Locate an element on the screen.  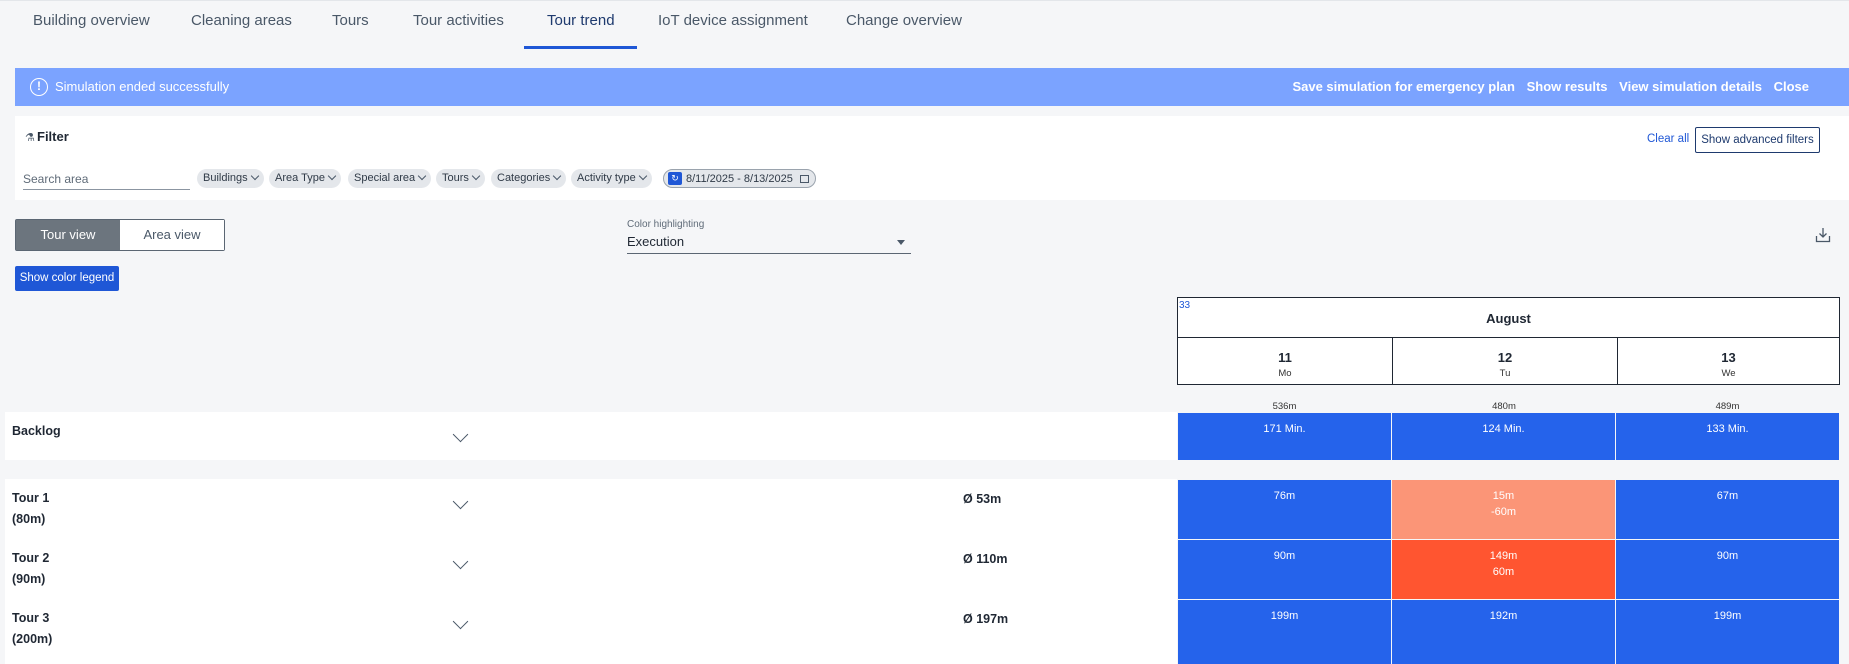
filter-chip-area-type: Area Type is located at coordinates (305, 178).